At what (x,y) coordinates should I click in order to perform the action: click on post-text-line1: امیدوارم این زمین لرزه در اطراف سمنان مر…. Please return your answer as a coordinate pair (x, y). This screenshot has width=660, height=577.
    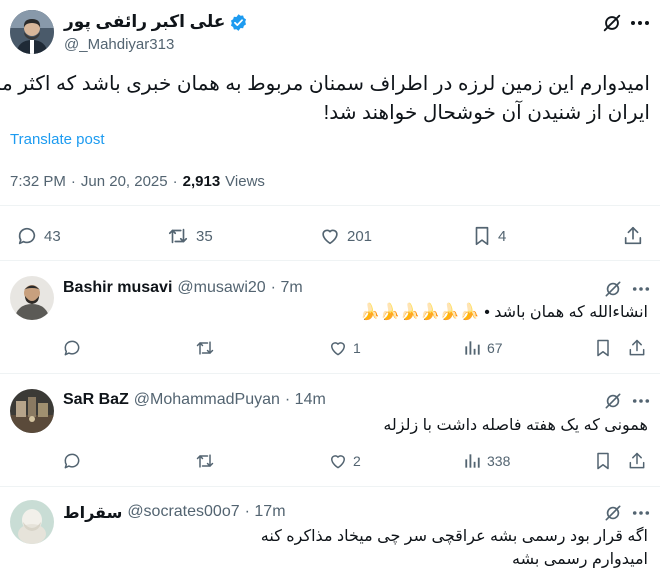
    Looking at the image, I should click on (325, 84).